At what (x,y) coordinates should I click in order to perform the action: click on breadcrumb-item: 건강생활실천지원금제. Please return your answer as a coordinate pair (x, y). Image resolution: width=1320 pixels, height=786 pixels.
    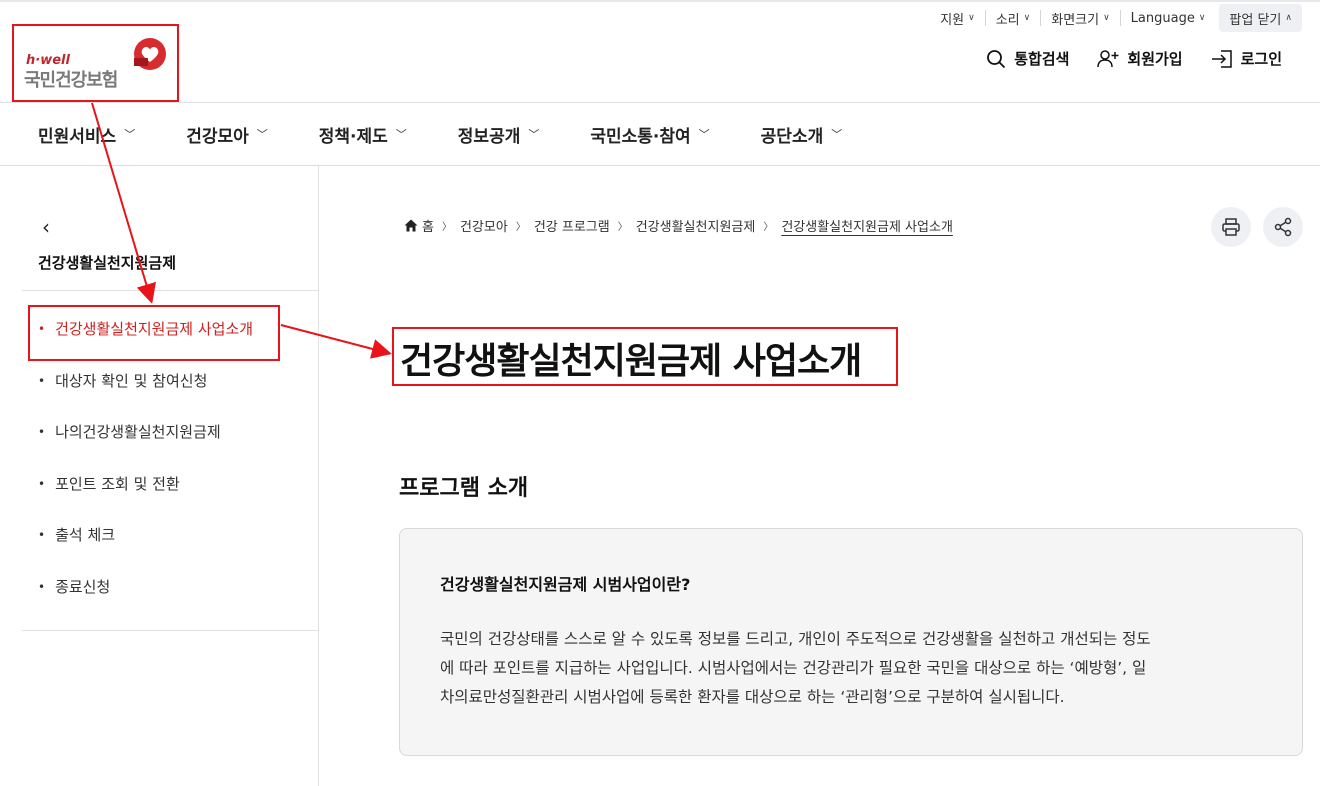
    Looking at the image, I should click on (696, 225).